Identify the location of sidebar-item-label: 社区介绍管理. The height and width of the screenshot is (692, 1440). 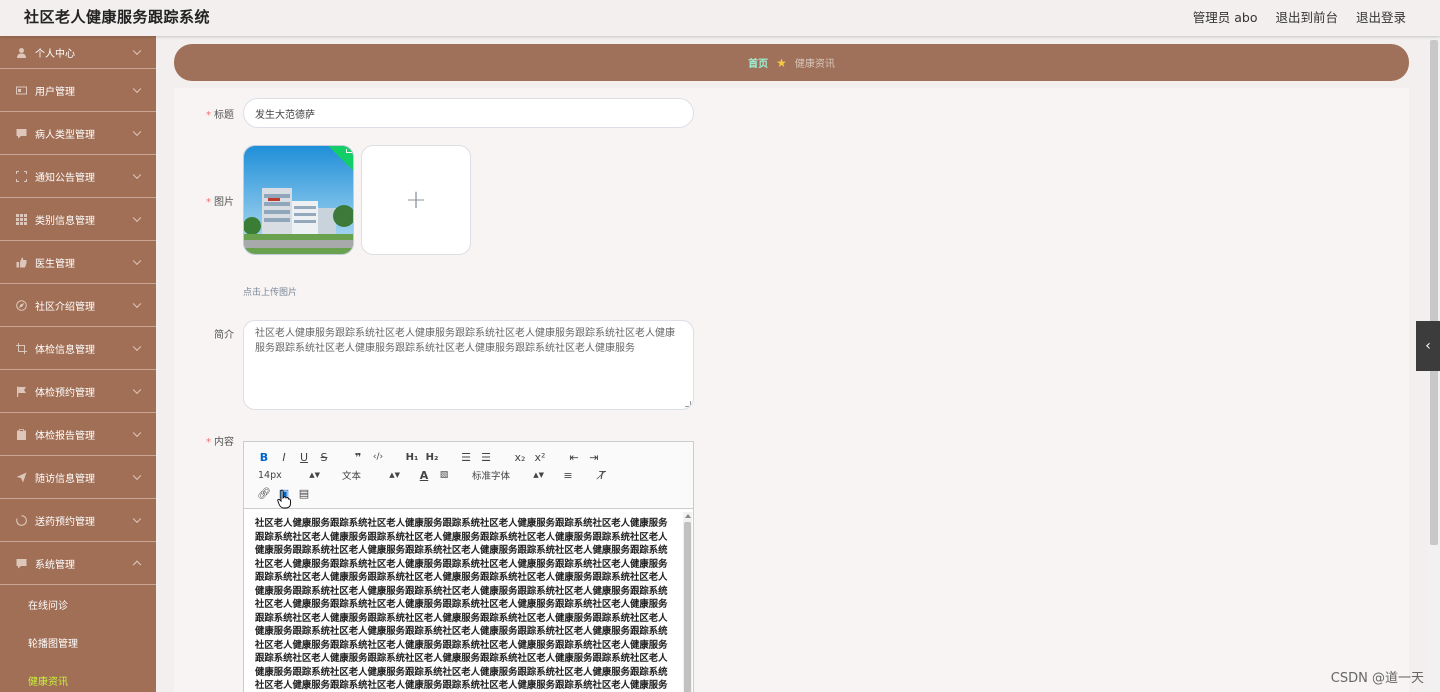
(65, 307).